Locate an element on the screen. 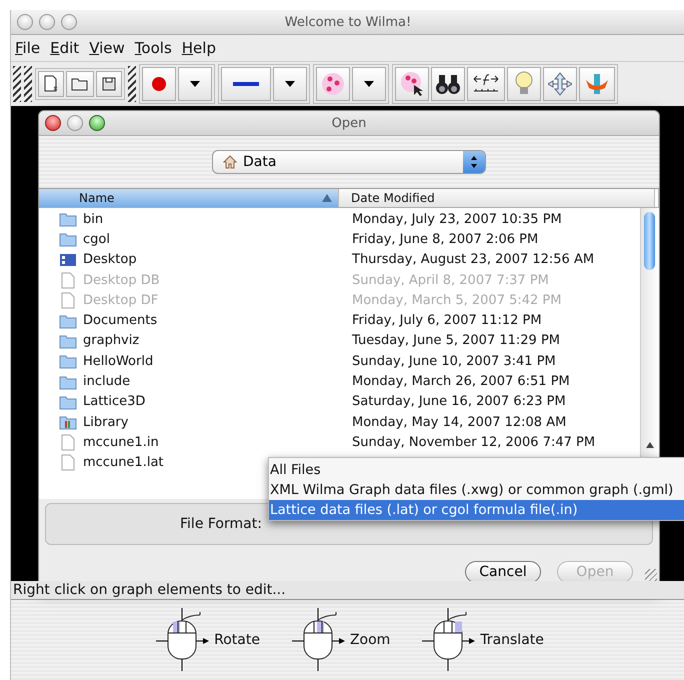 The image size is (684, 680). select-graph-button is located at coordinates (412, 84).